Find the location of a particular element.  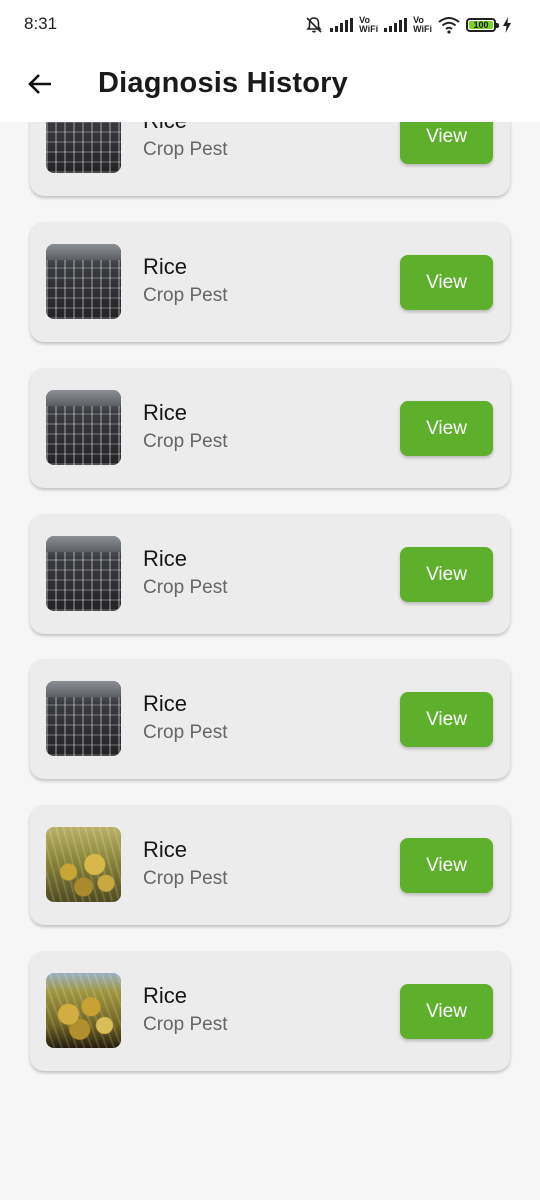

status-icons: Vo WiFi Vo WiFi 100 is located at coordinates (408, 25).